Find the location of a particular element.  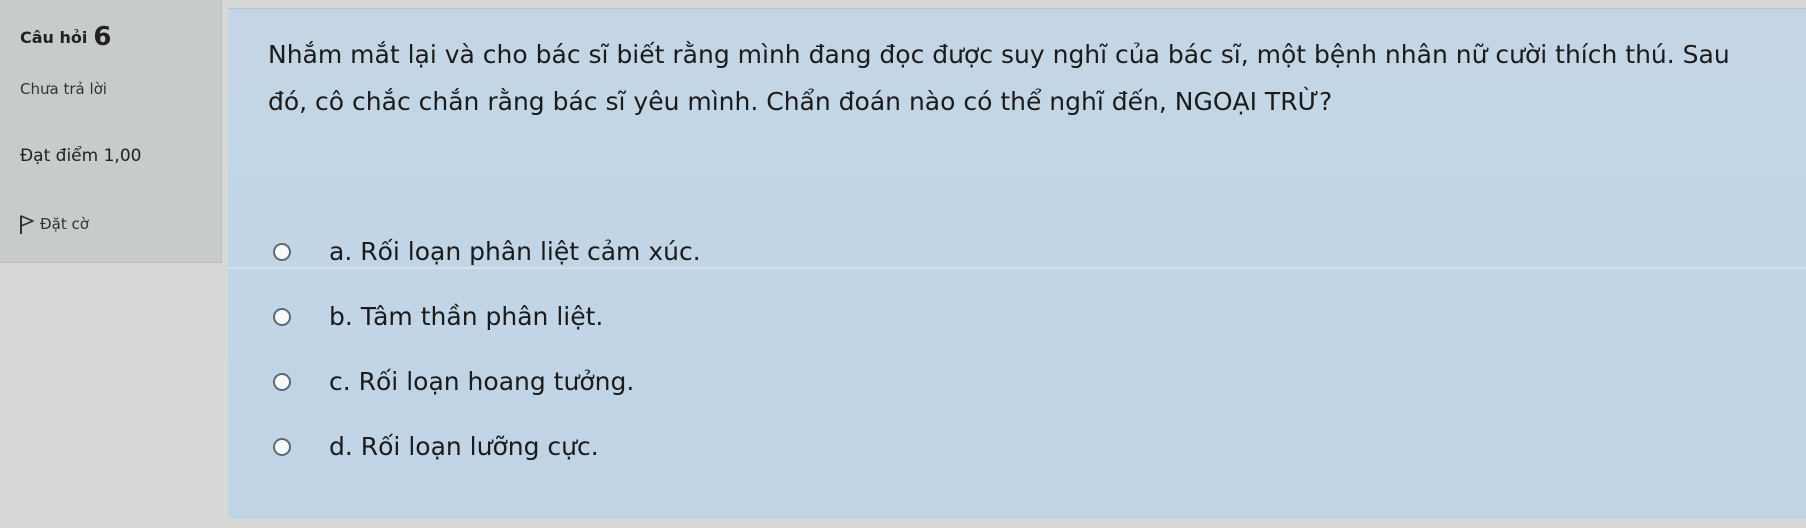

answer-option-c: c. Rối loạn hoang tưởng. is located at coordinates (453, 381).